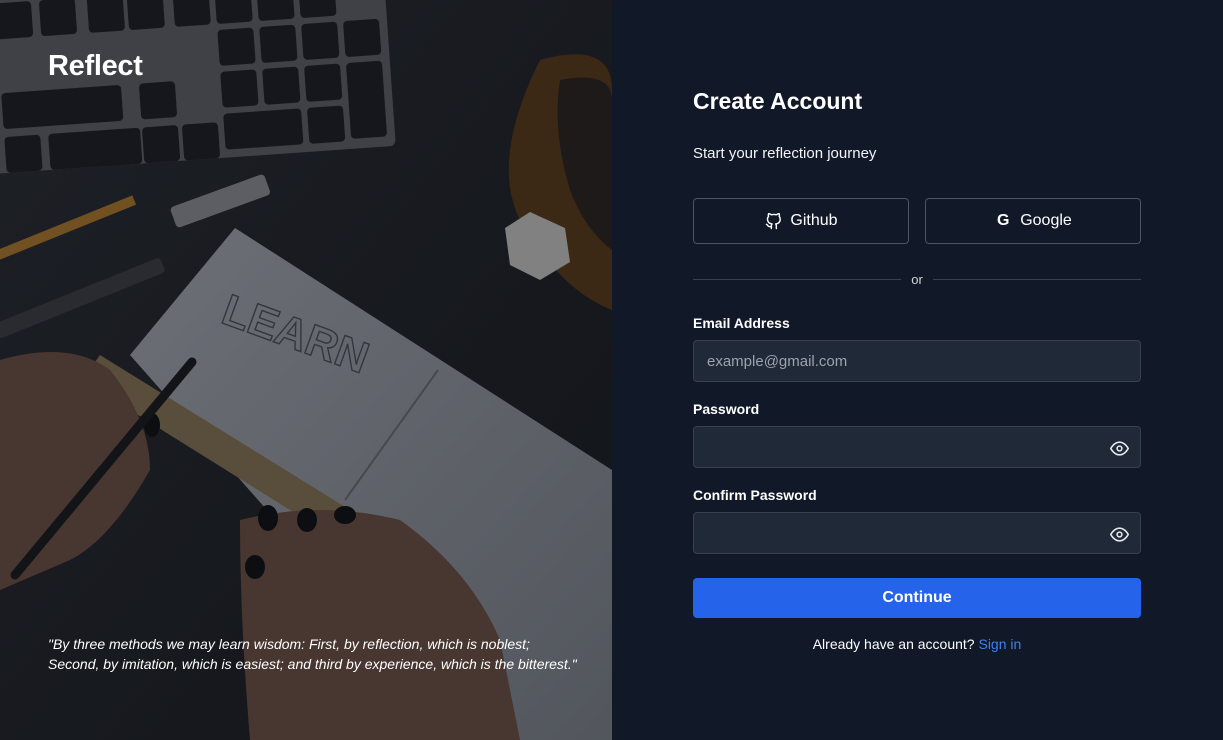 The width and height of the screenshot is (1223, 740). Describe the element at coordinates (999, 644) in the screenshot. I see `signin-link: Sign in` at that location.